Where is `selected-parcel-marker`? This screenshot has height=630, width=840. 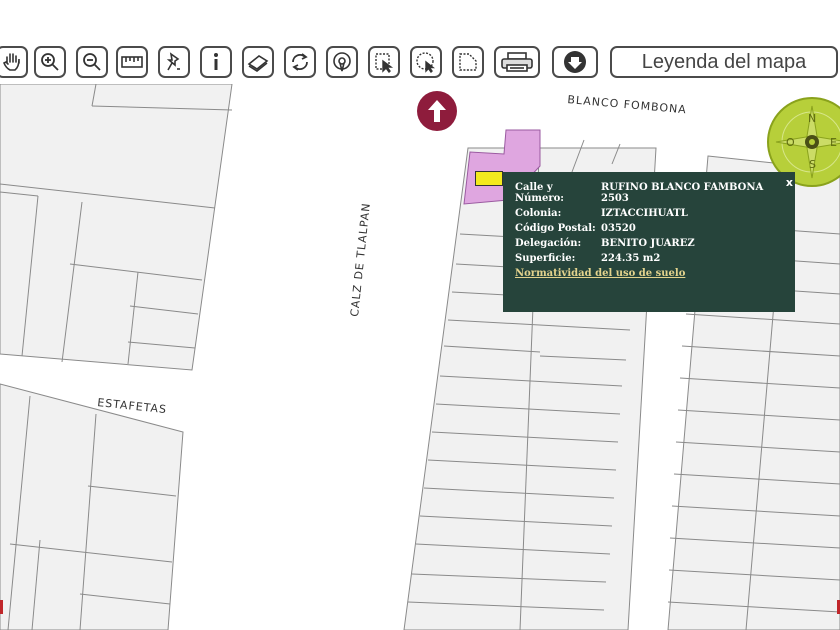
selected-parcel-marker is located at coordinates (489, 178).